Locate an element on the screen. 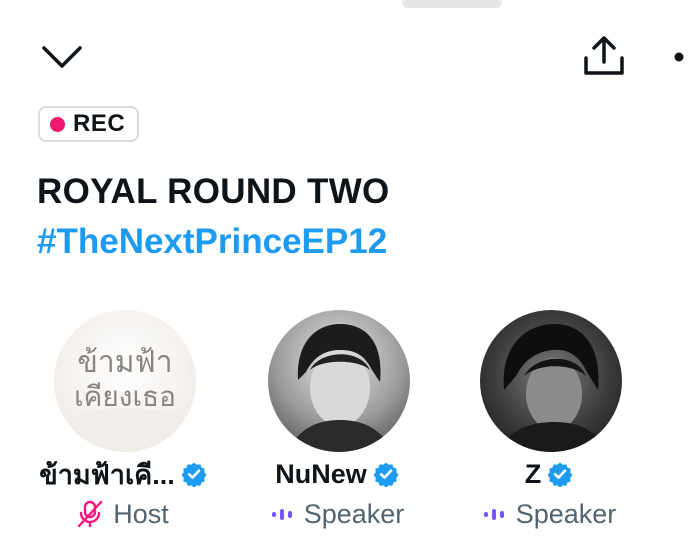 This screenshot has height=548, width=688. rec-badge: REC is located at coordinates (89, 124).